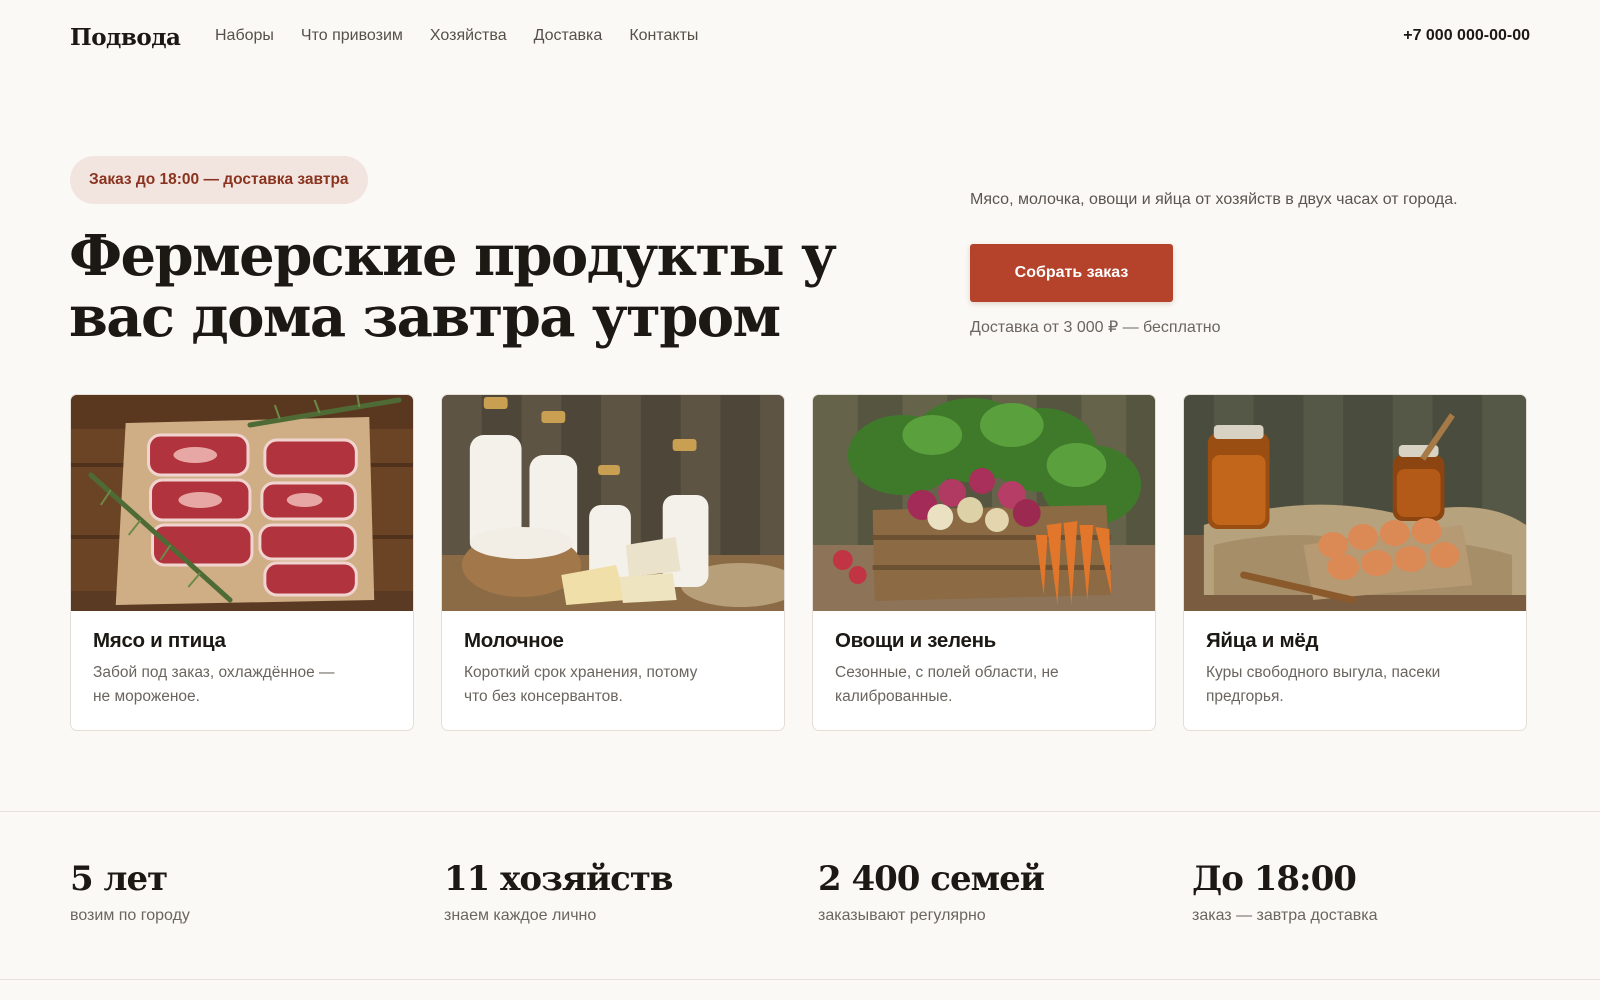  What do you see at coordinates (568, 36) in the screenshot?
I see `nav-link-delivery: Доставка` at bounding box center [568, 36].